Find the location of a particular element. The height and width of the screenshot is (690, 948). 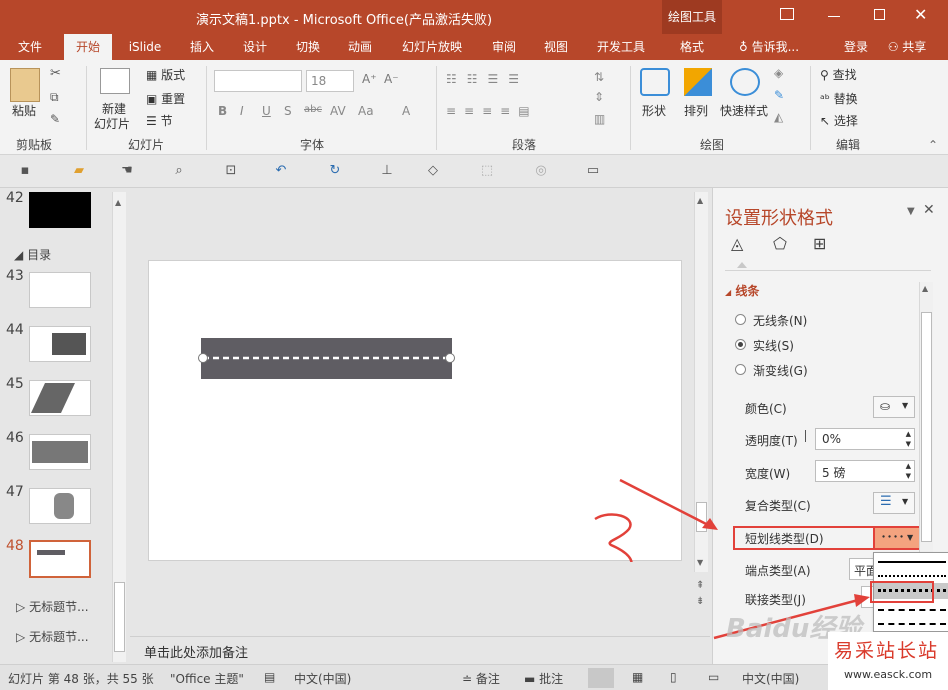

comments-toggle: ▬ 批注 is located at coordinates (543, 678).